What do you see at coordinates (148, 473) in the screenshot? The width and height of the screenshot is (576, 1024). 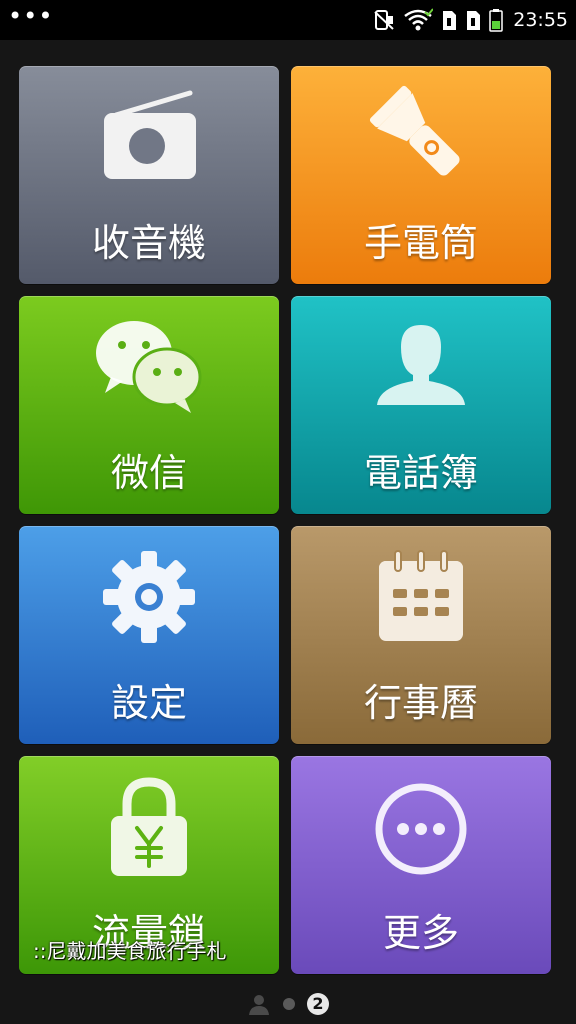 I see `tile-label: 微信` at bounding box center [148, 473].